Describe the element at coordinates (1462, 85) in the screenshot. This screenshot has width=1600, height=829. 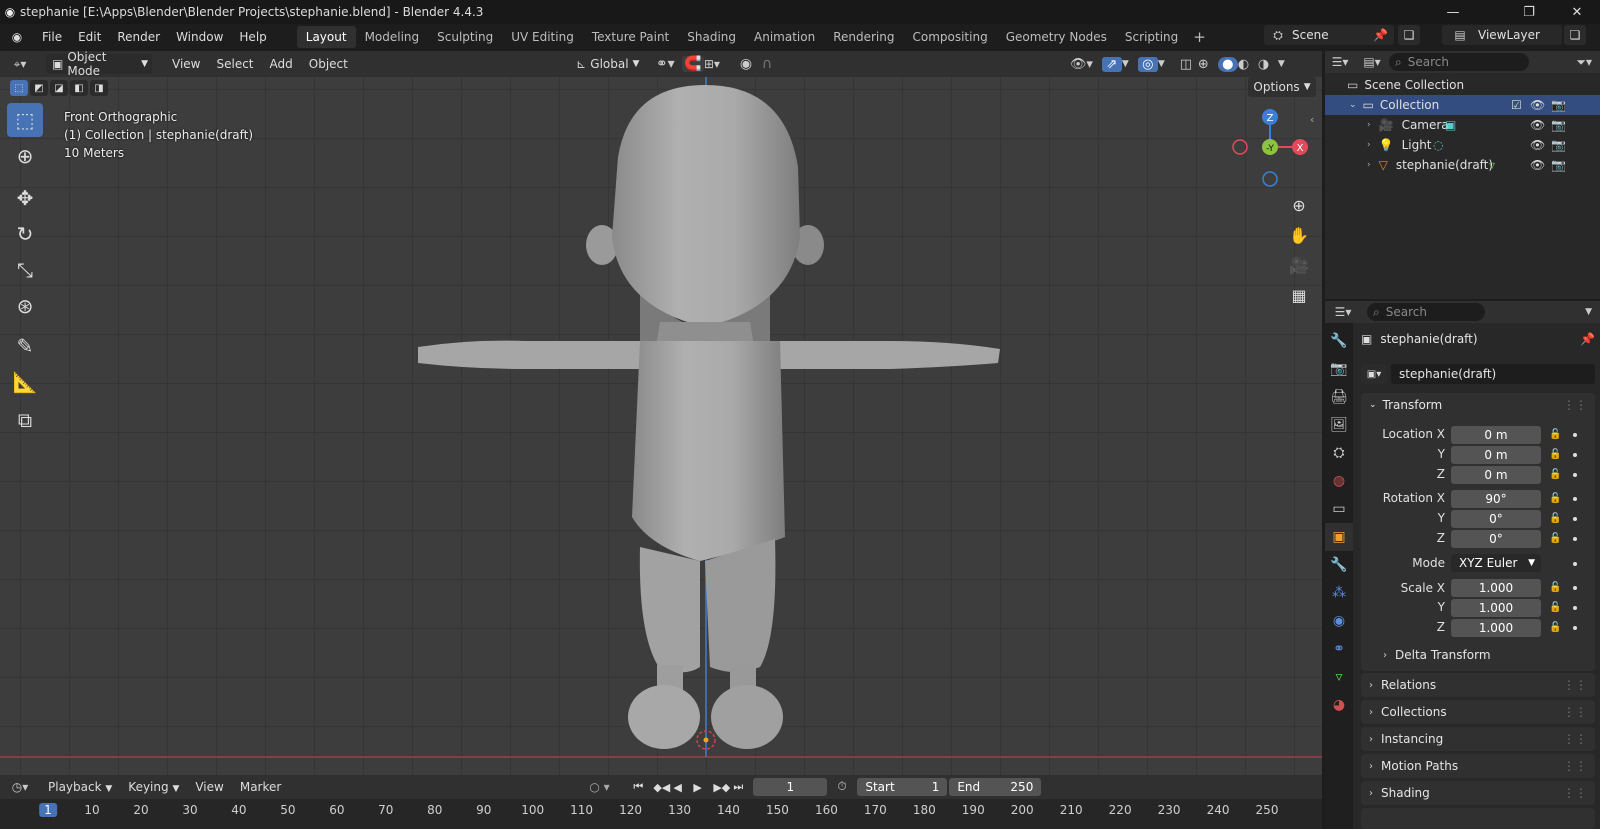
I see `scene-collection-row: ▭ Scene Collection` at that location.